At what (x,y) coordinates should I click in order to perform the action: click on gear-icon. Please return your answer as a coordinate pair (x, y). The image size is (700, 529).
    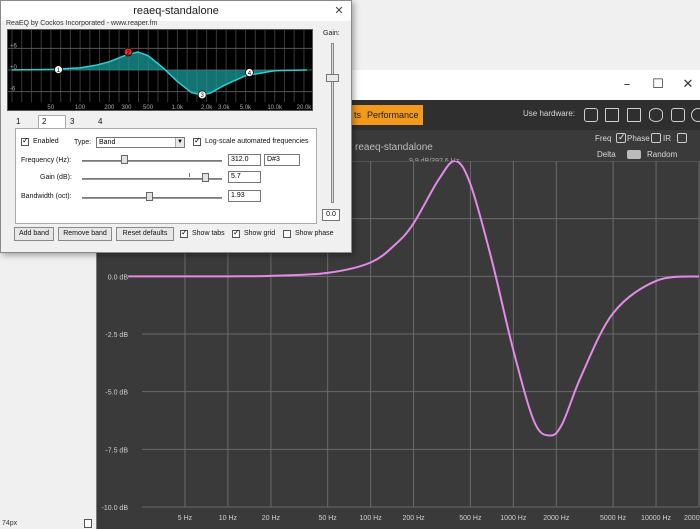
    Looking at the image, I should click on (695, 115).